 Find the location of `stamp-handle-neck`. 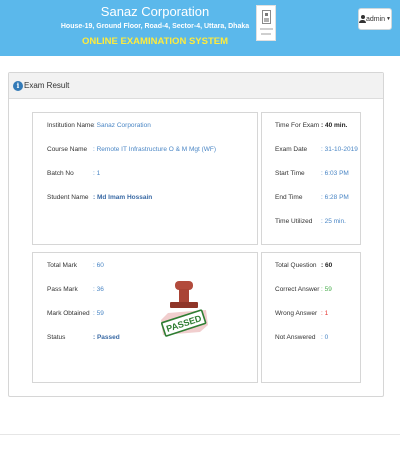

stamp-handle-neck is located at coordinates (184, 296).